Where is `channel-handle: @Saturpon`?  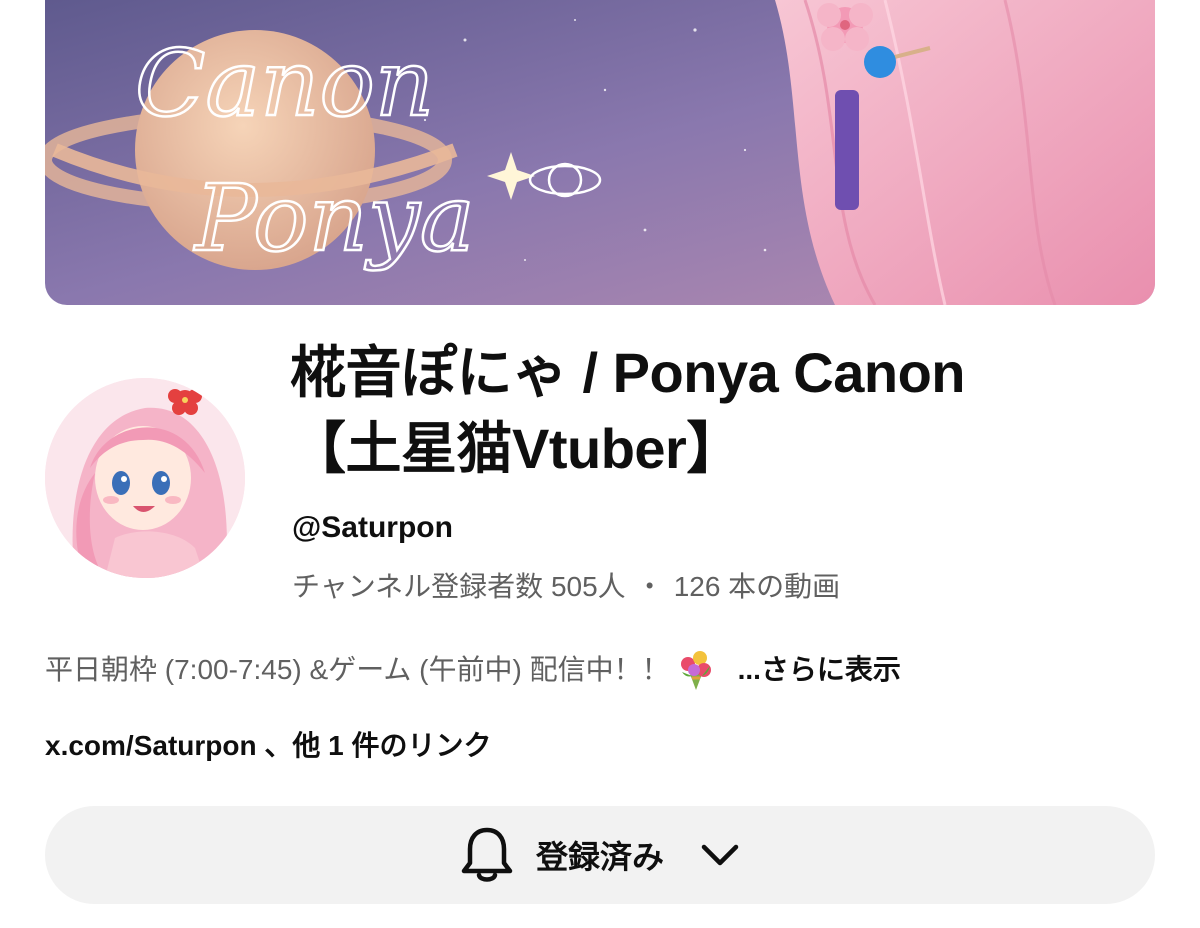
channel-handle: @Saturpon is located at coordinates (372, 527).